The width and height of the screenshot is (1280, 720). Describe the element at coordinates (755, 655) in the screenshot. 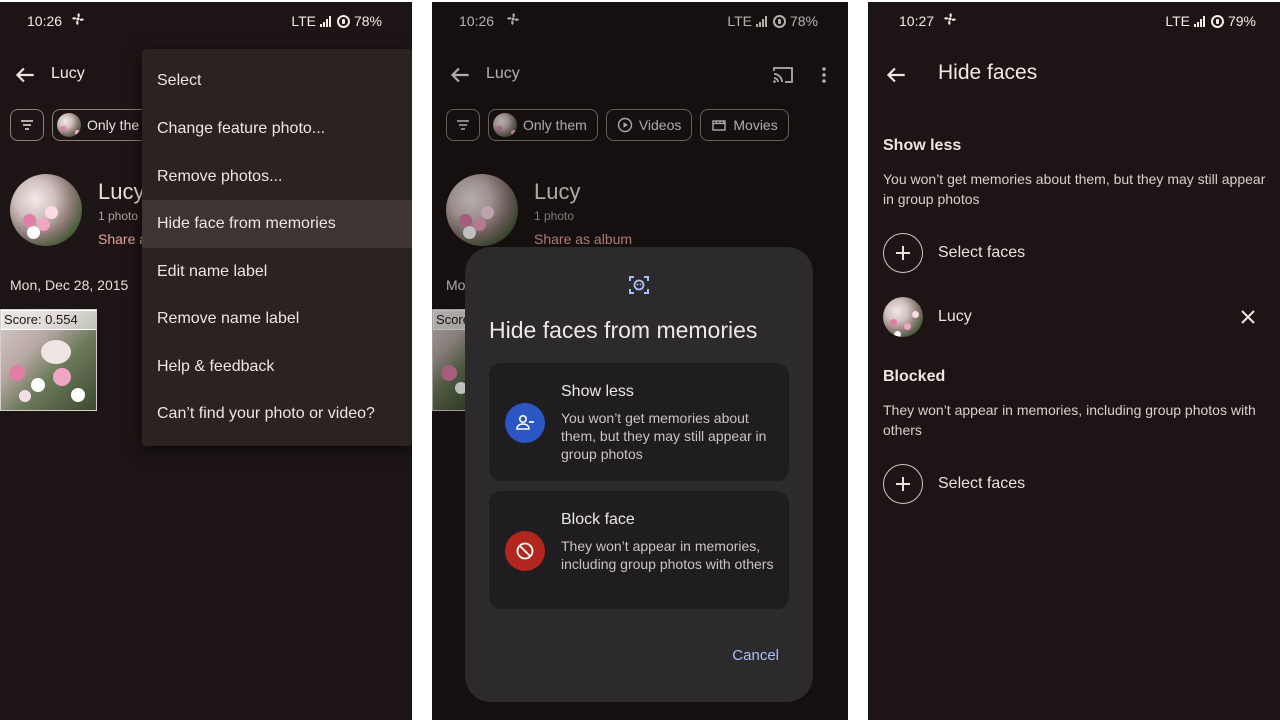

I see `cancel-button: Cancel` at that location.